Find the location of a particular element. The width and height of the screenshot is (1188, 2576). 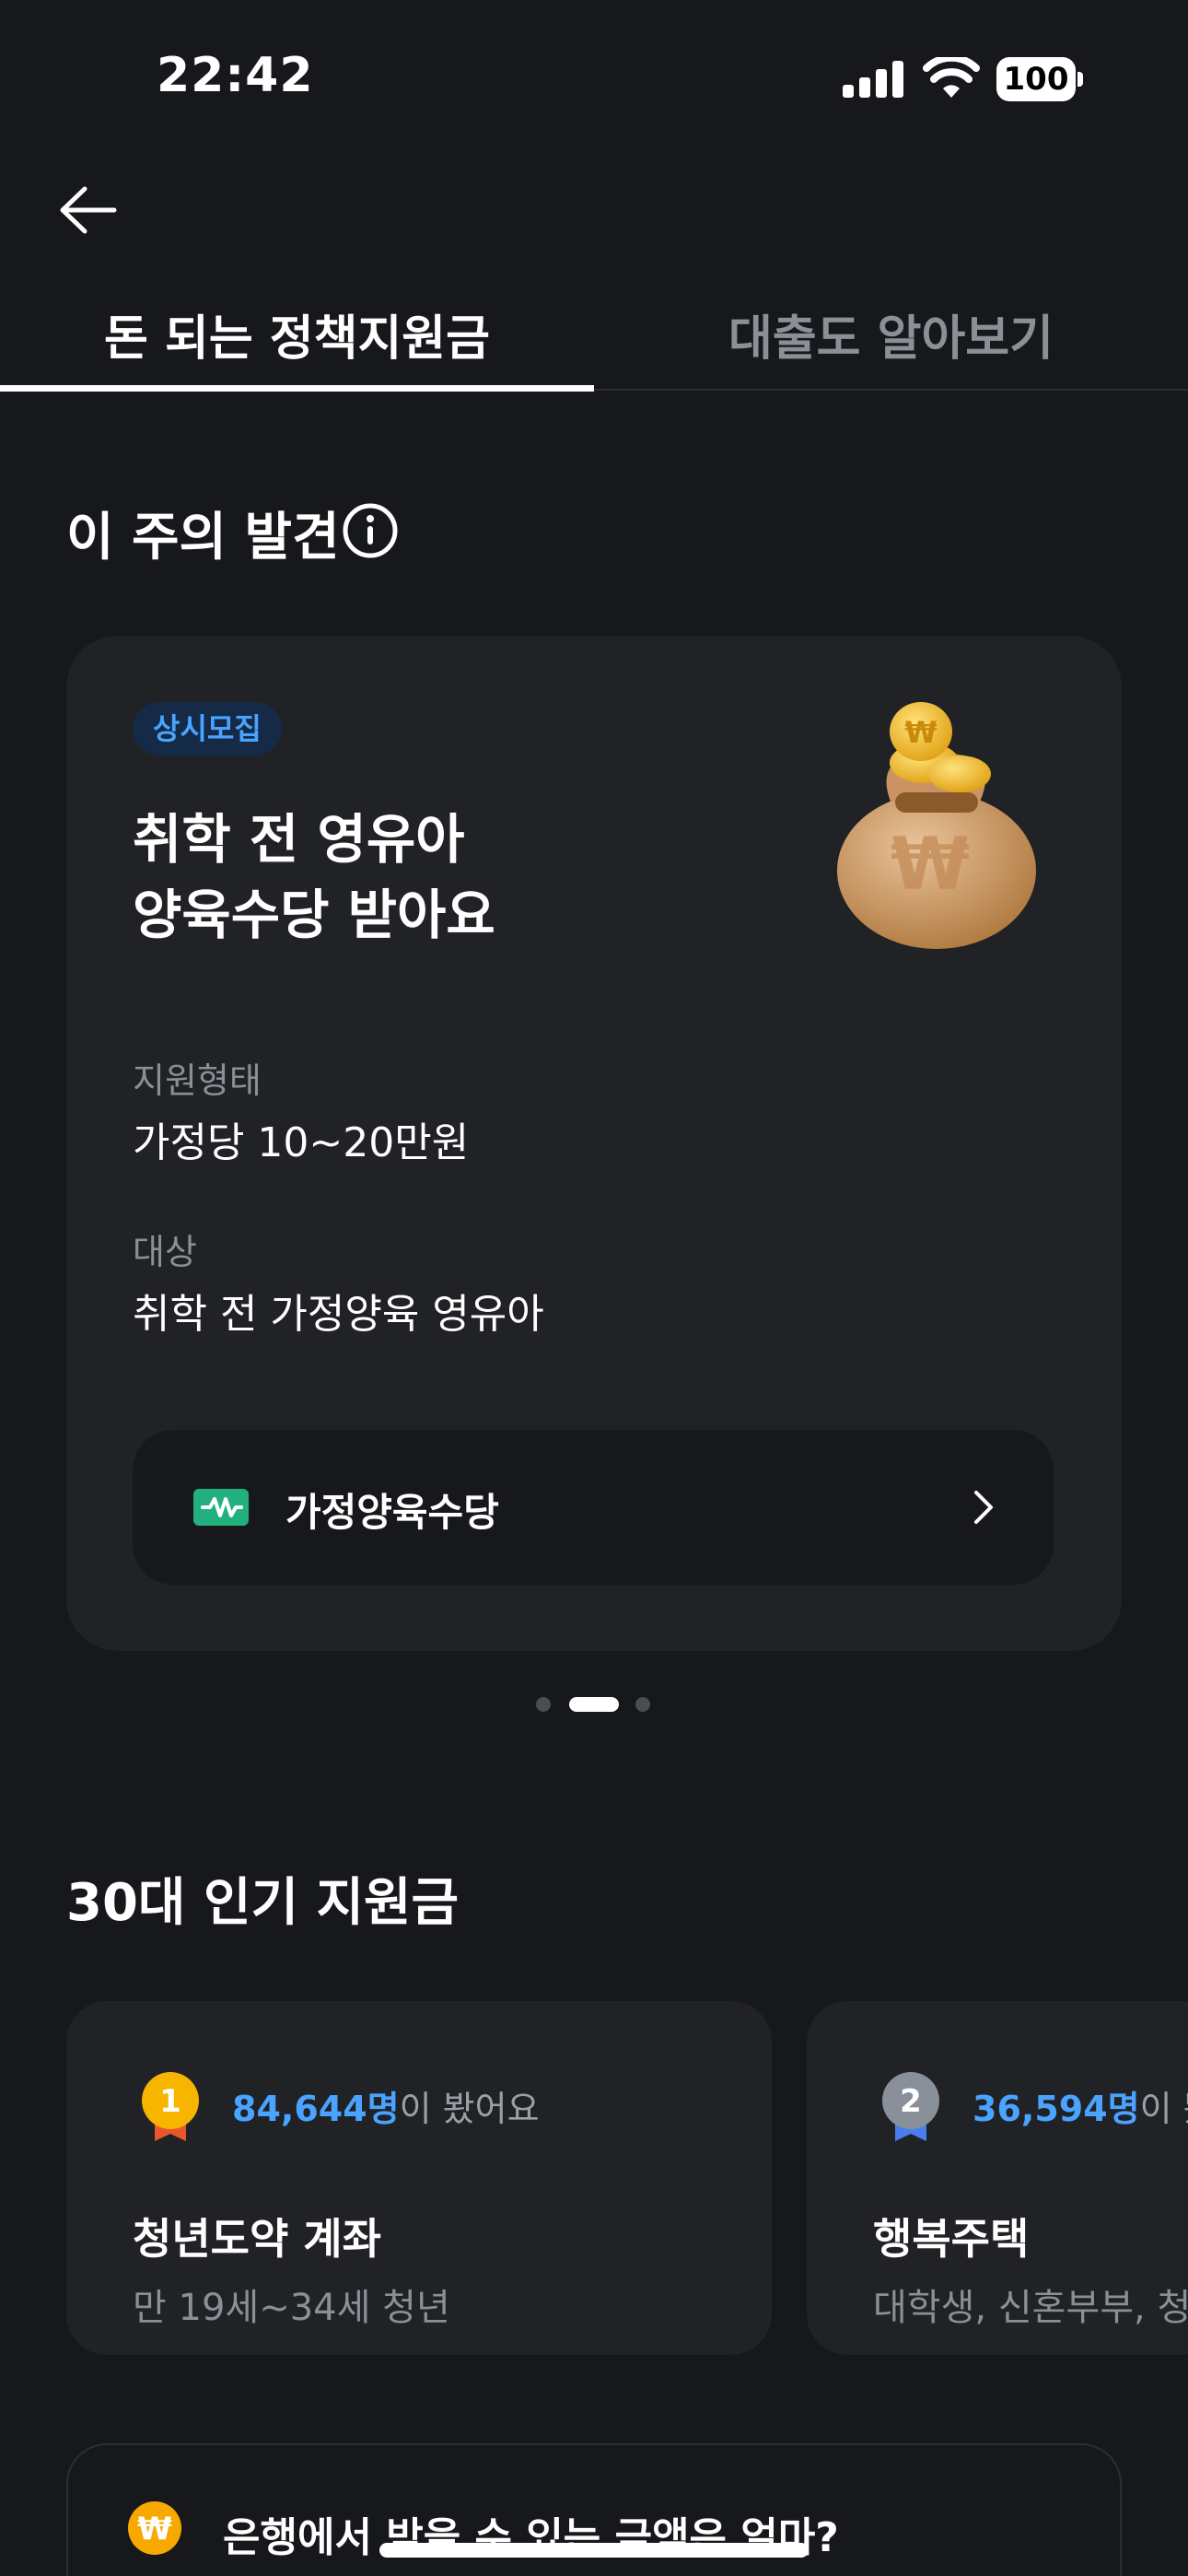

card-title-line1: 취학 전 영유아 is located at coordinates (299, 839).